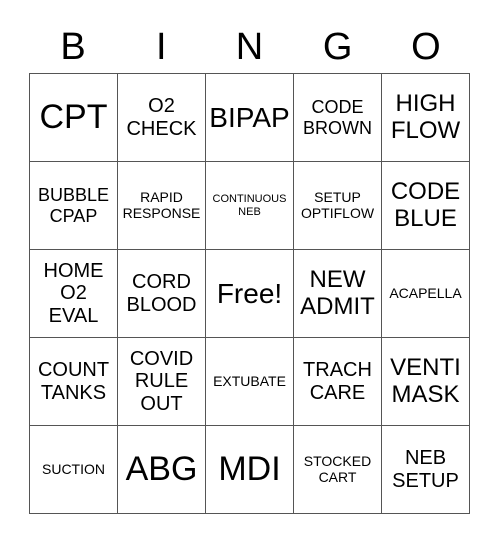 This screenshot has height=544, width=500. What do you see at coordinates (337, 47) in the screenshot?
I see `header-letter-g: G` at bounding box center [337, 47].